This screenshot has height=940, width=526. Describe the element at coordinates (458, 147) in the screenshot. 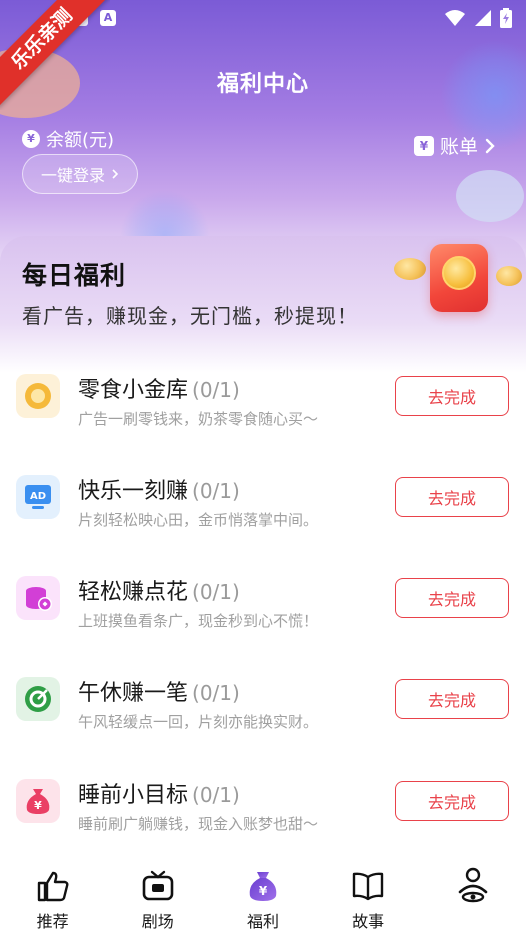

I see `bill-label: 账单` at that location.